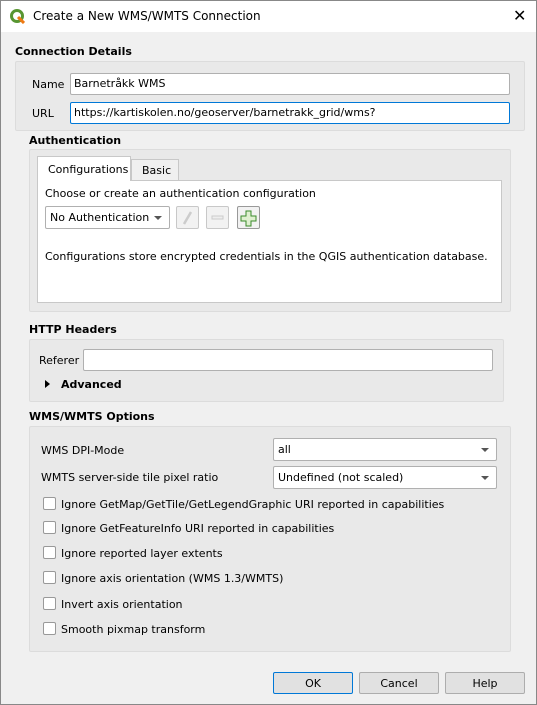 The width and height of the screenshot is (537, 705). What do you see at coordinates (73, 329) in the screenshot?
I see `http-headers-heading: HTTP Headers` at bounding box center [73, 329].